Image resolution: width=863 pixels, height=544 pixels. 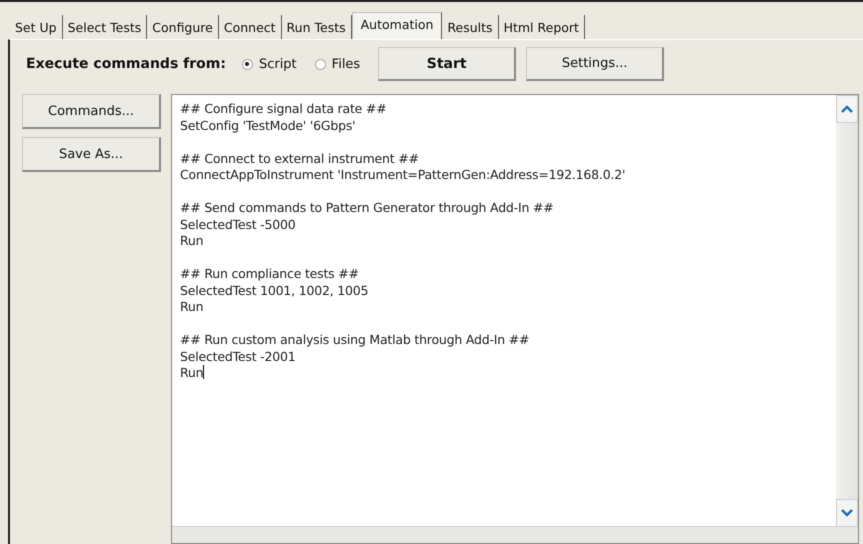 What do you see at coordinates (270, 274) in the screenshot?
I see `script-line: ## Run compliance tests ##` at bounding box center [270, 274].